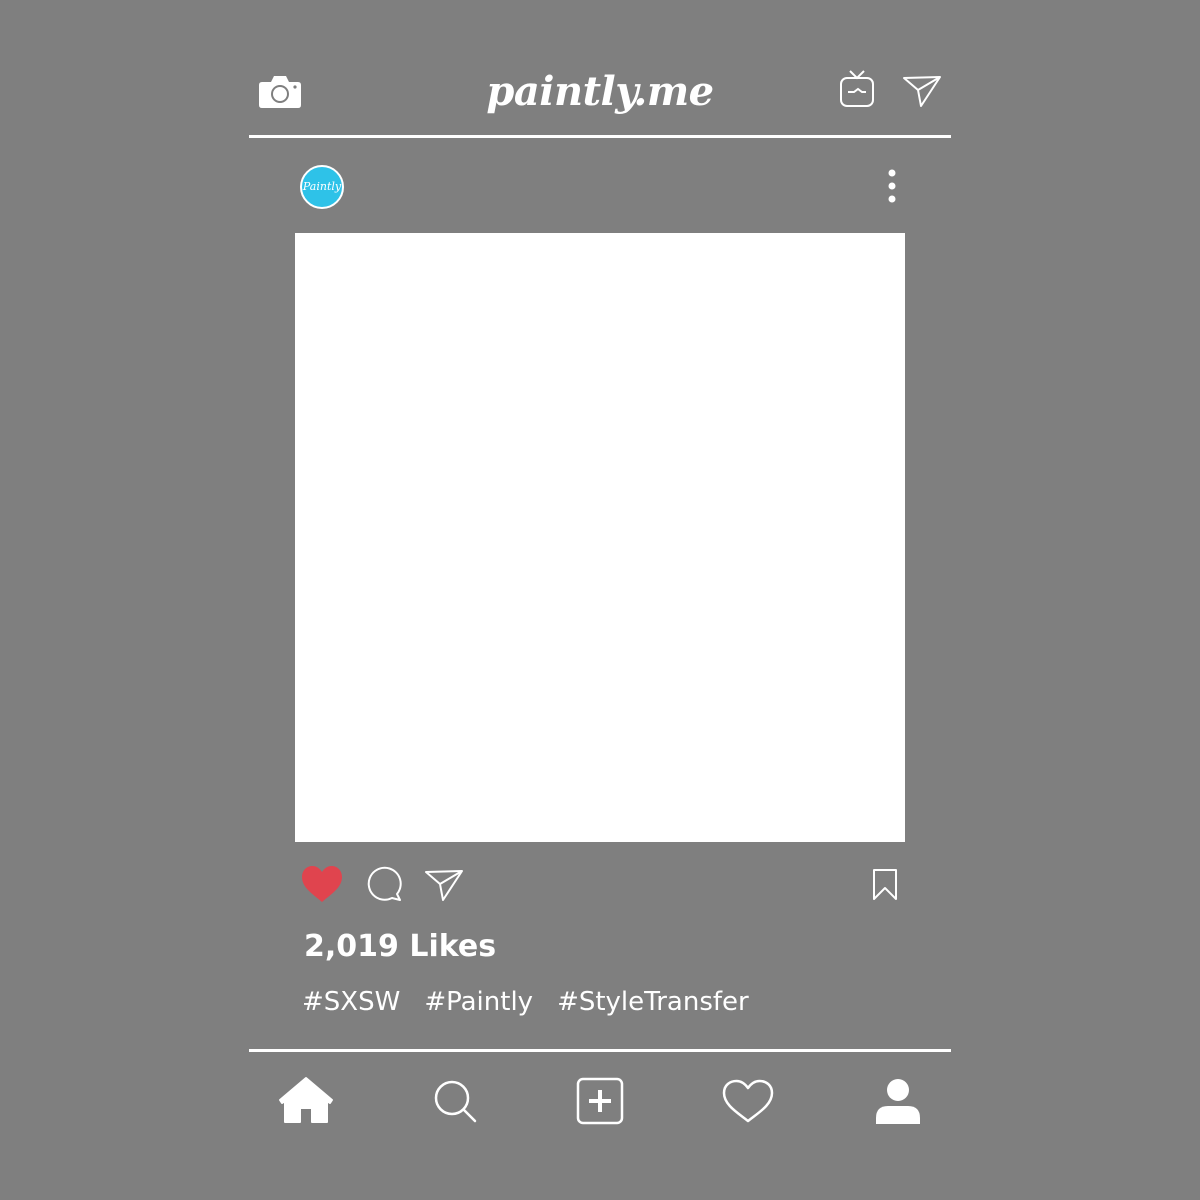 Image resolution: width=1200 pixels, height=1200 pixels. I want to click on more-options-icon, so click(892, 187).